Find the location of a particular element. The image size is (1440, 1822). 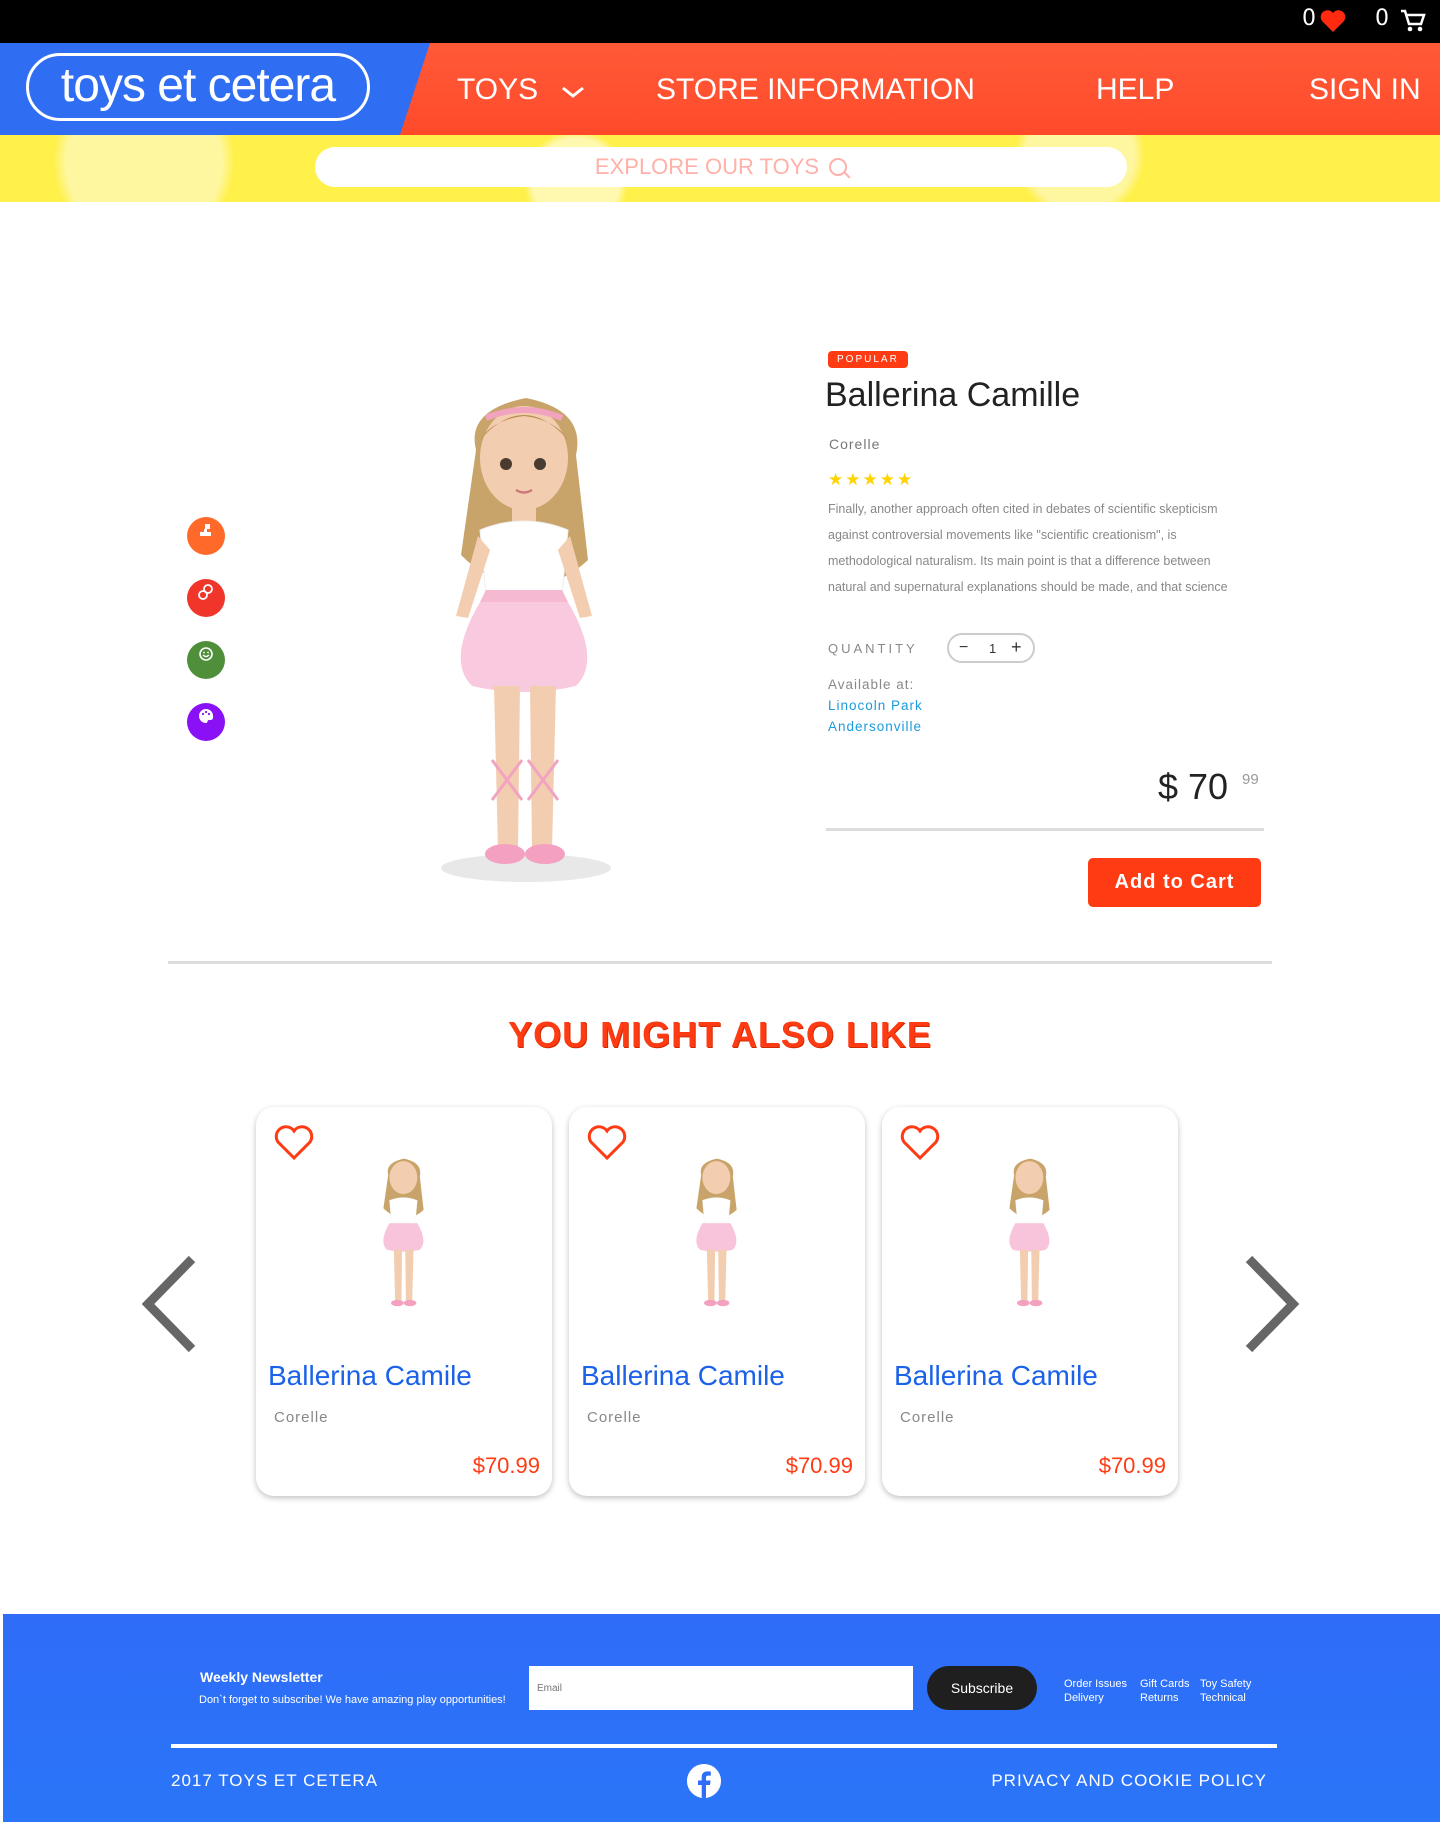

popular-badge: POPULAR is located at coordinates (868, 359).